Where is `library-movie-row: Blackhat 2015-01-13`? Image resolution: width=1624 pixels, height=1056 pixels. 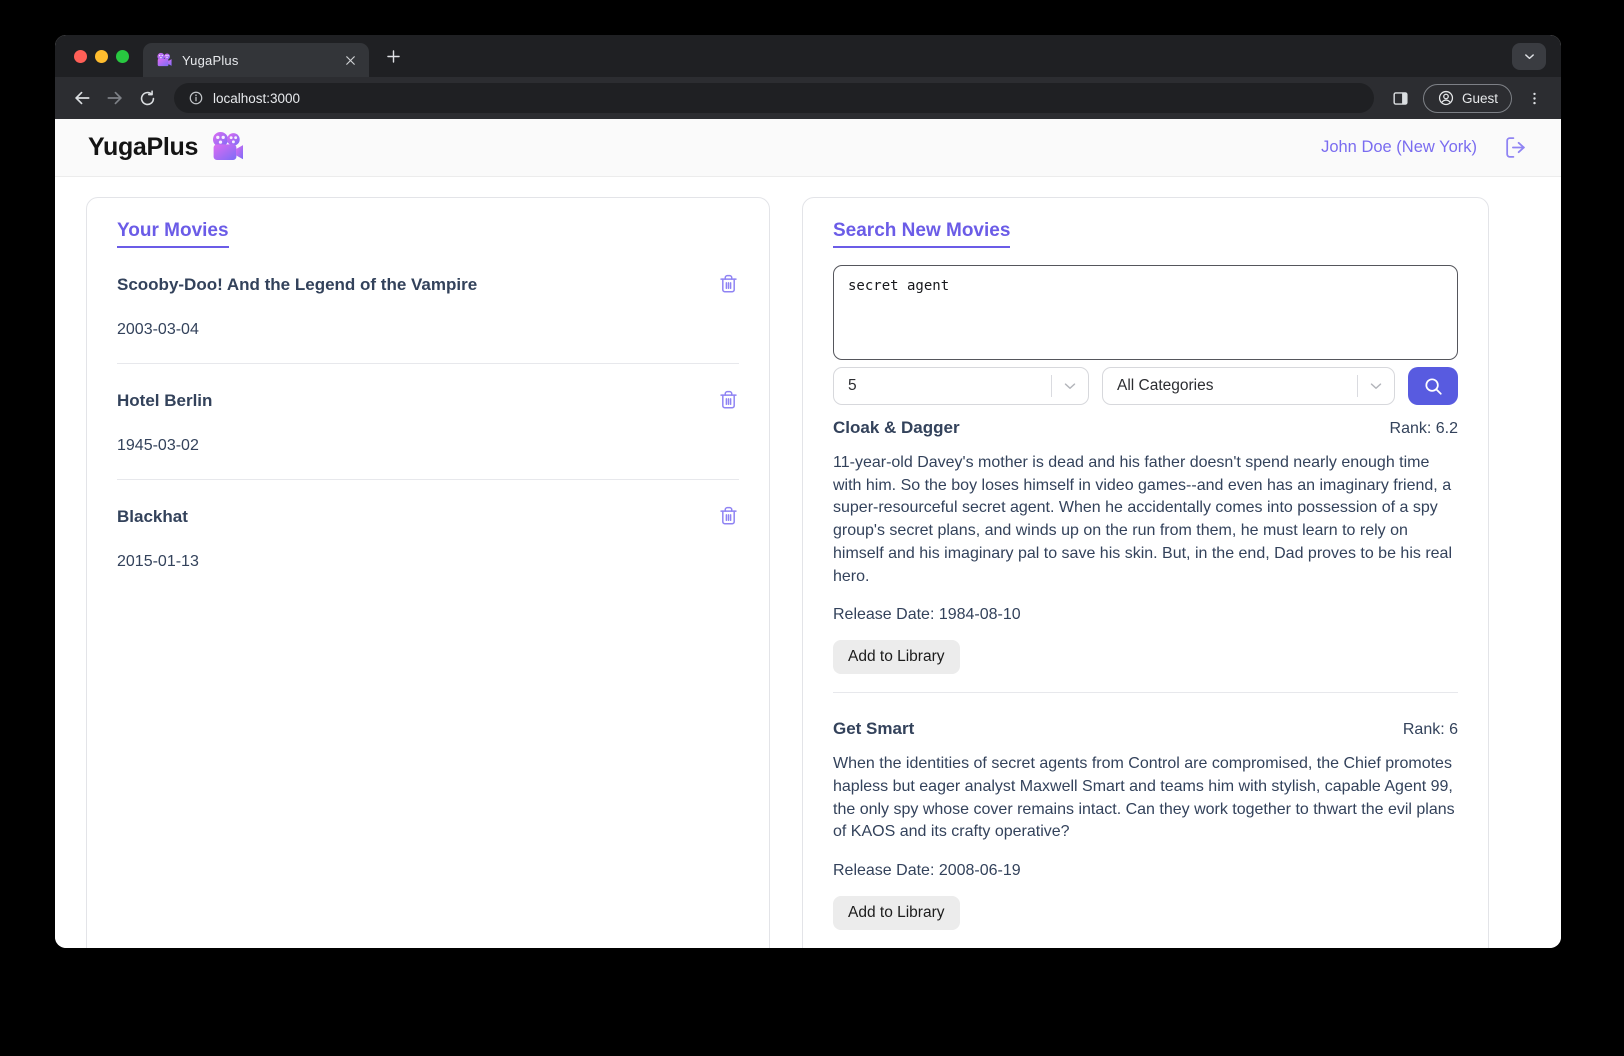 library-movie-row: Blackhat 2015-01-13 is located at coordinates (428, 538).